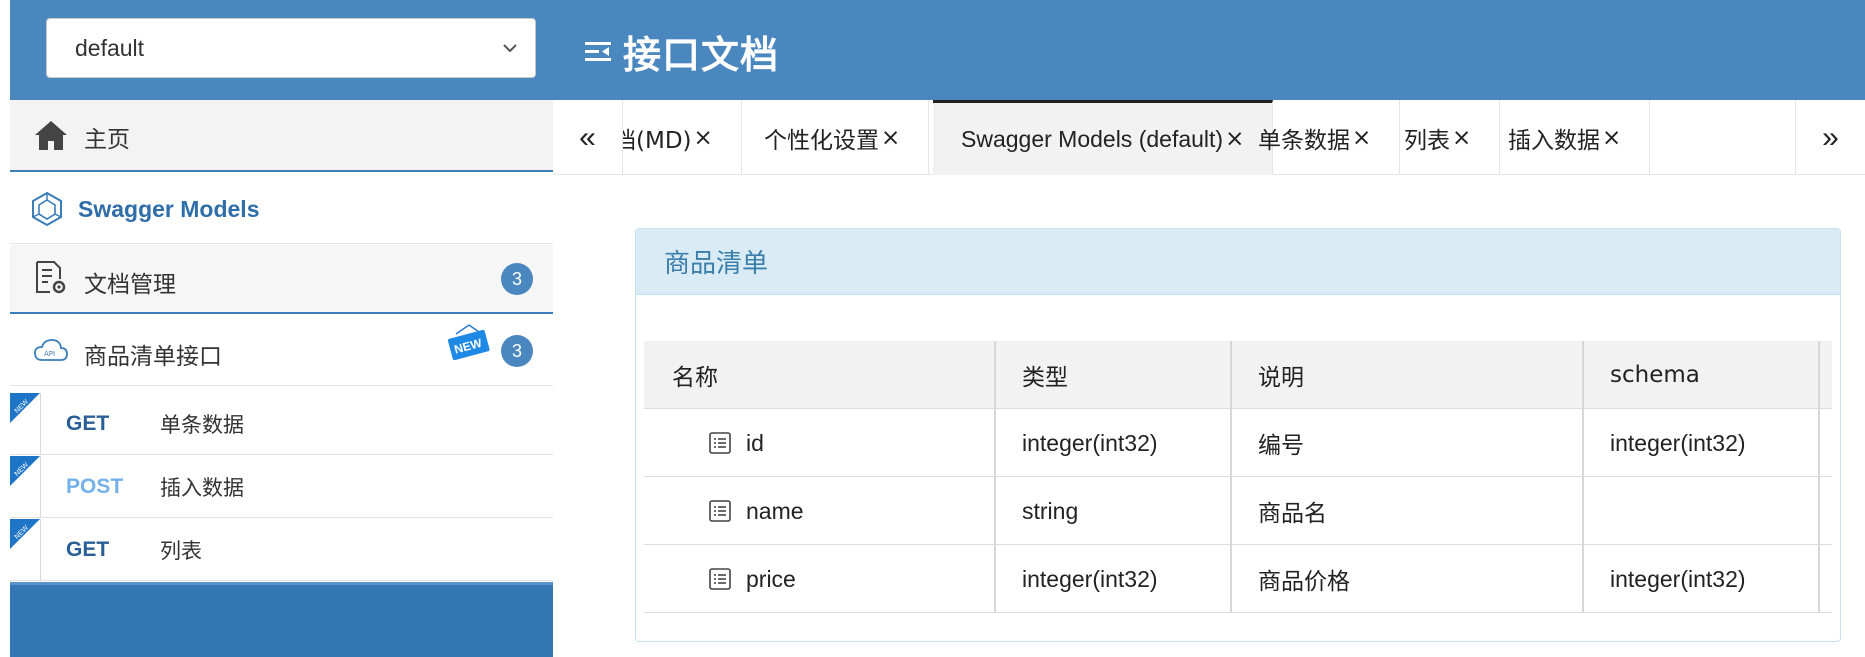 This screenshot has height=657, width=1865. I want to click on tab-markdown-doc: 档(MD) ×, so click(682, 137).